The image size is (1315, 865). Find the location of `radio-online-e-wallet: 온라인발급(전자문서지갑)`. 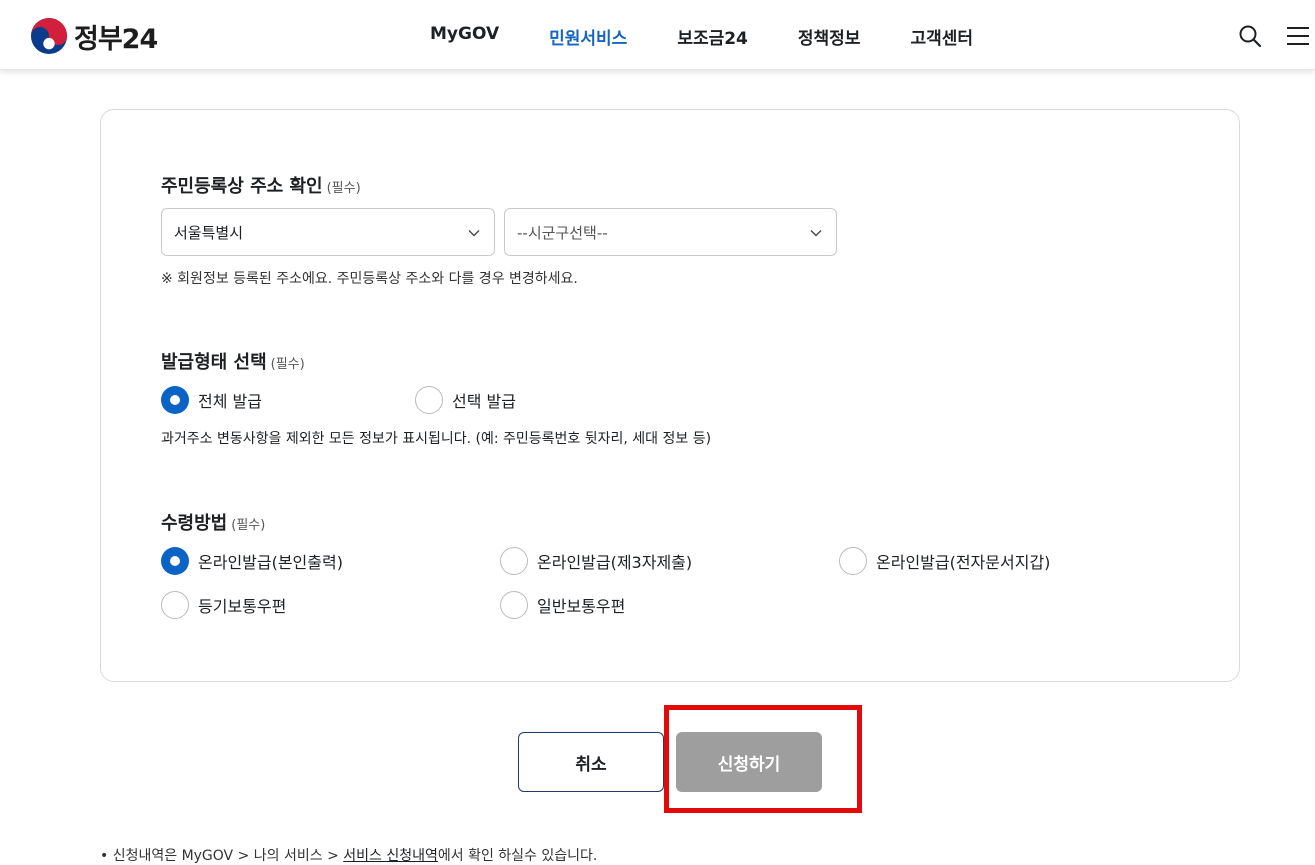

radio-online-e-wallet: 온라인발급(전자문서지갑) is located at coordinates (944, 561).